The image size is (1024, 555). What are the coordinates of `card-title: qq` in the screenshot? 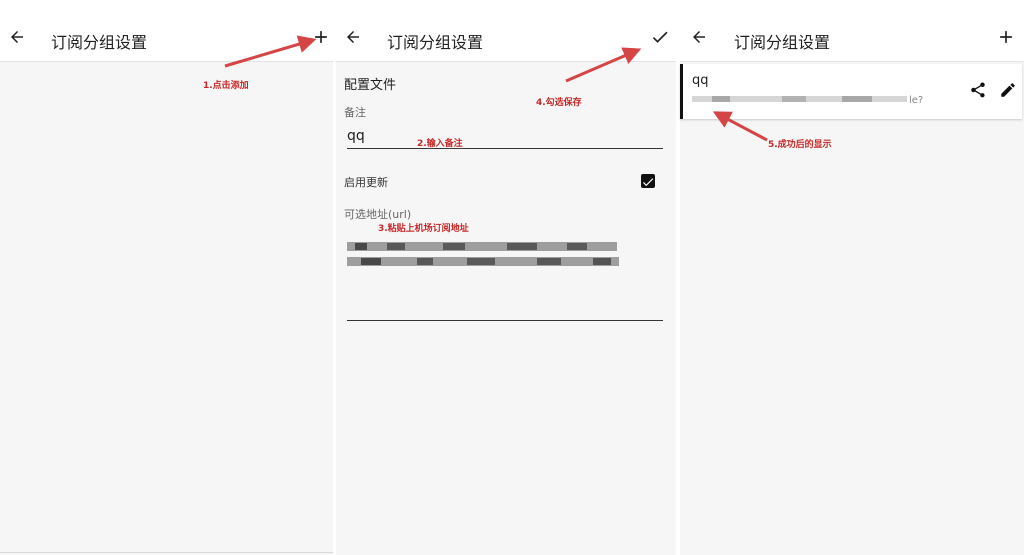 It's located at (700, 80).